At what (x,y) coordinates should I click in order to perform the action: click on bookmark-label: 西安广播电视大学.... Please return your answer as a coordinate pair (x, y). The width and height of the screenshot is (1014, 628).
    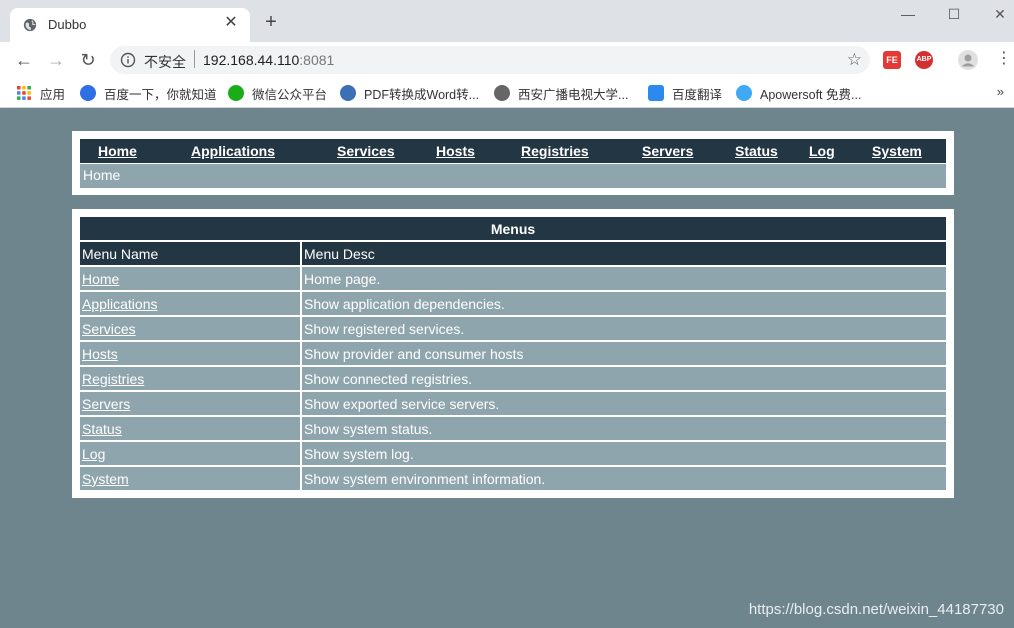
    Looking at the image, I should click on (573, 94).